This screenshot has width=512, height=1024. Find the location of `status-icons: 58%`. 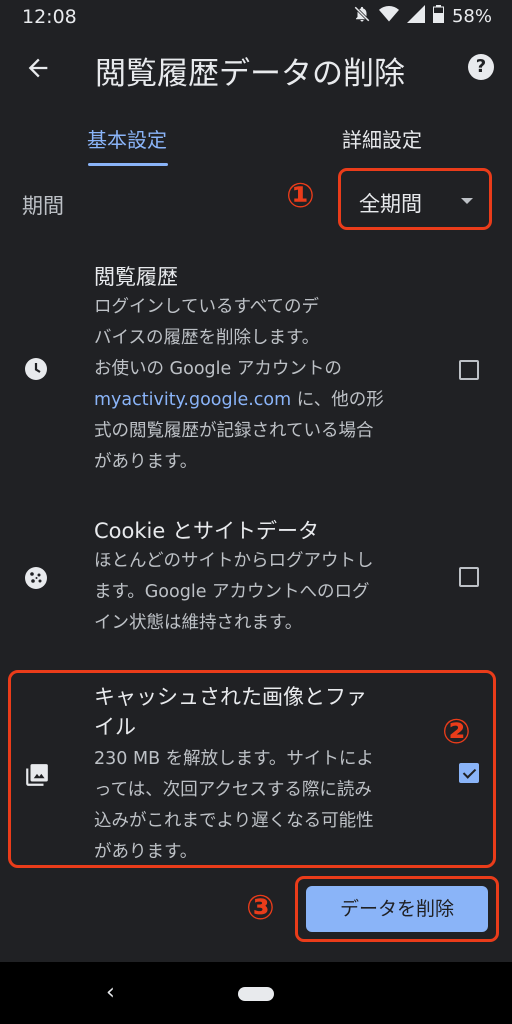

status-icons: 58% is located at coordinates (422, 16).